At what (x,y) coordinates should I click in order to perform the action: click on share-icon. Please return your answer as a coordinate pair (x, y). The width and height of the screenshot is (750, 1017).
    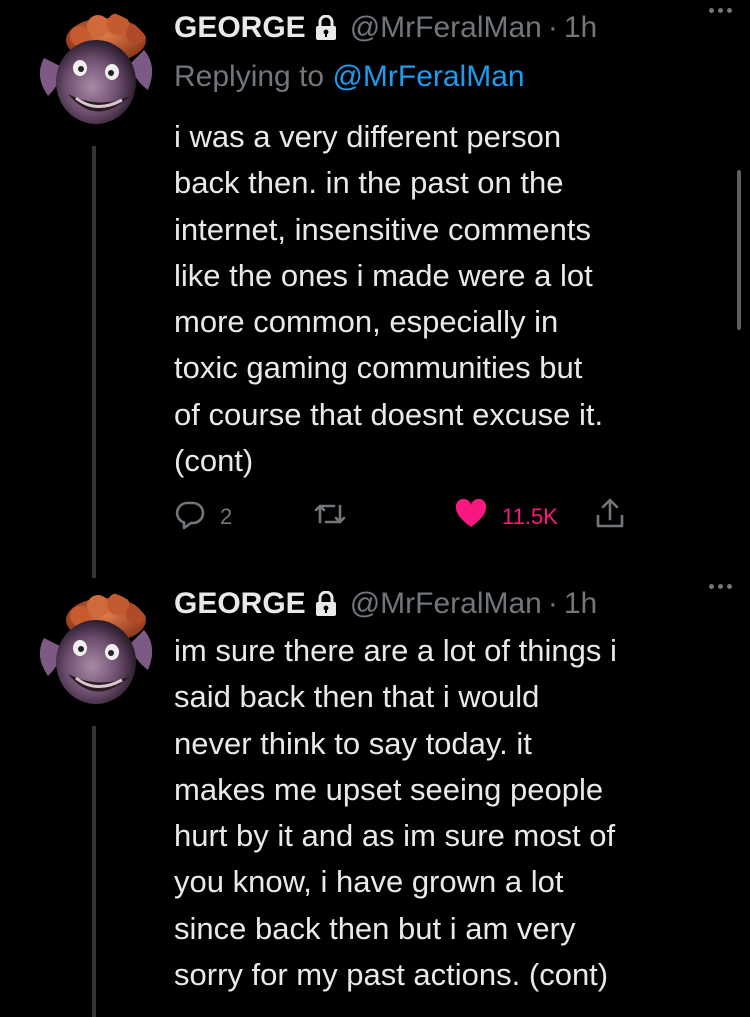
    Looking at the image, I should click on (610, 517).